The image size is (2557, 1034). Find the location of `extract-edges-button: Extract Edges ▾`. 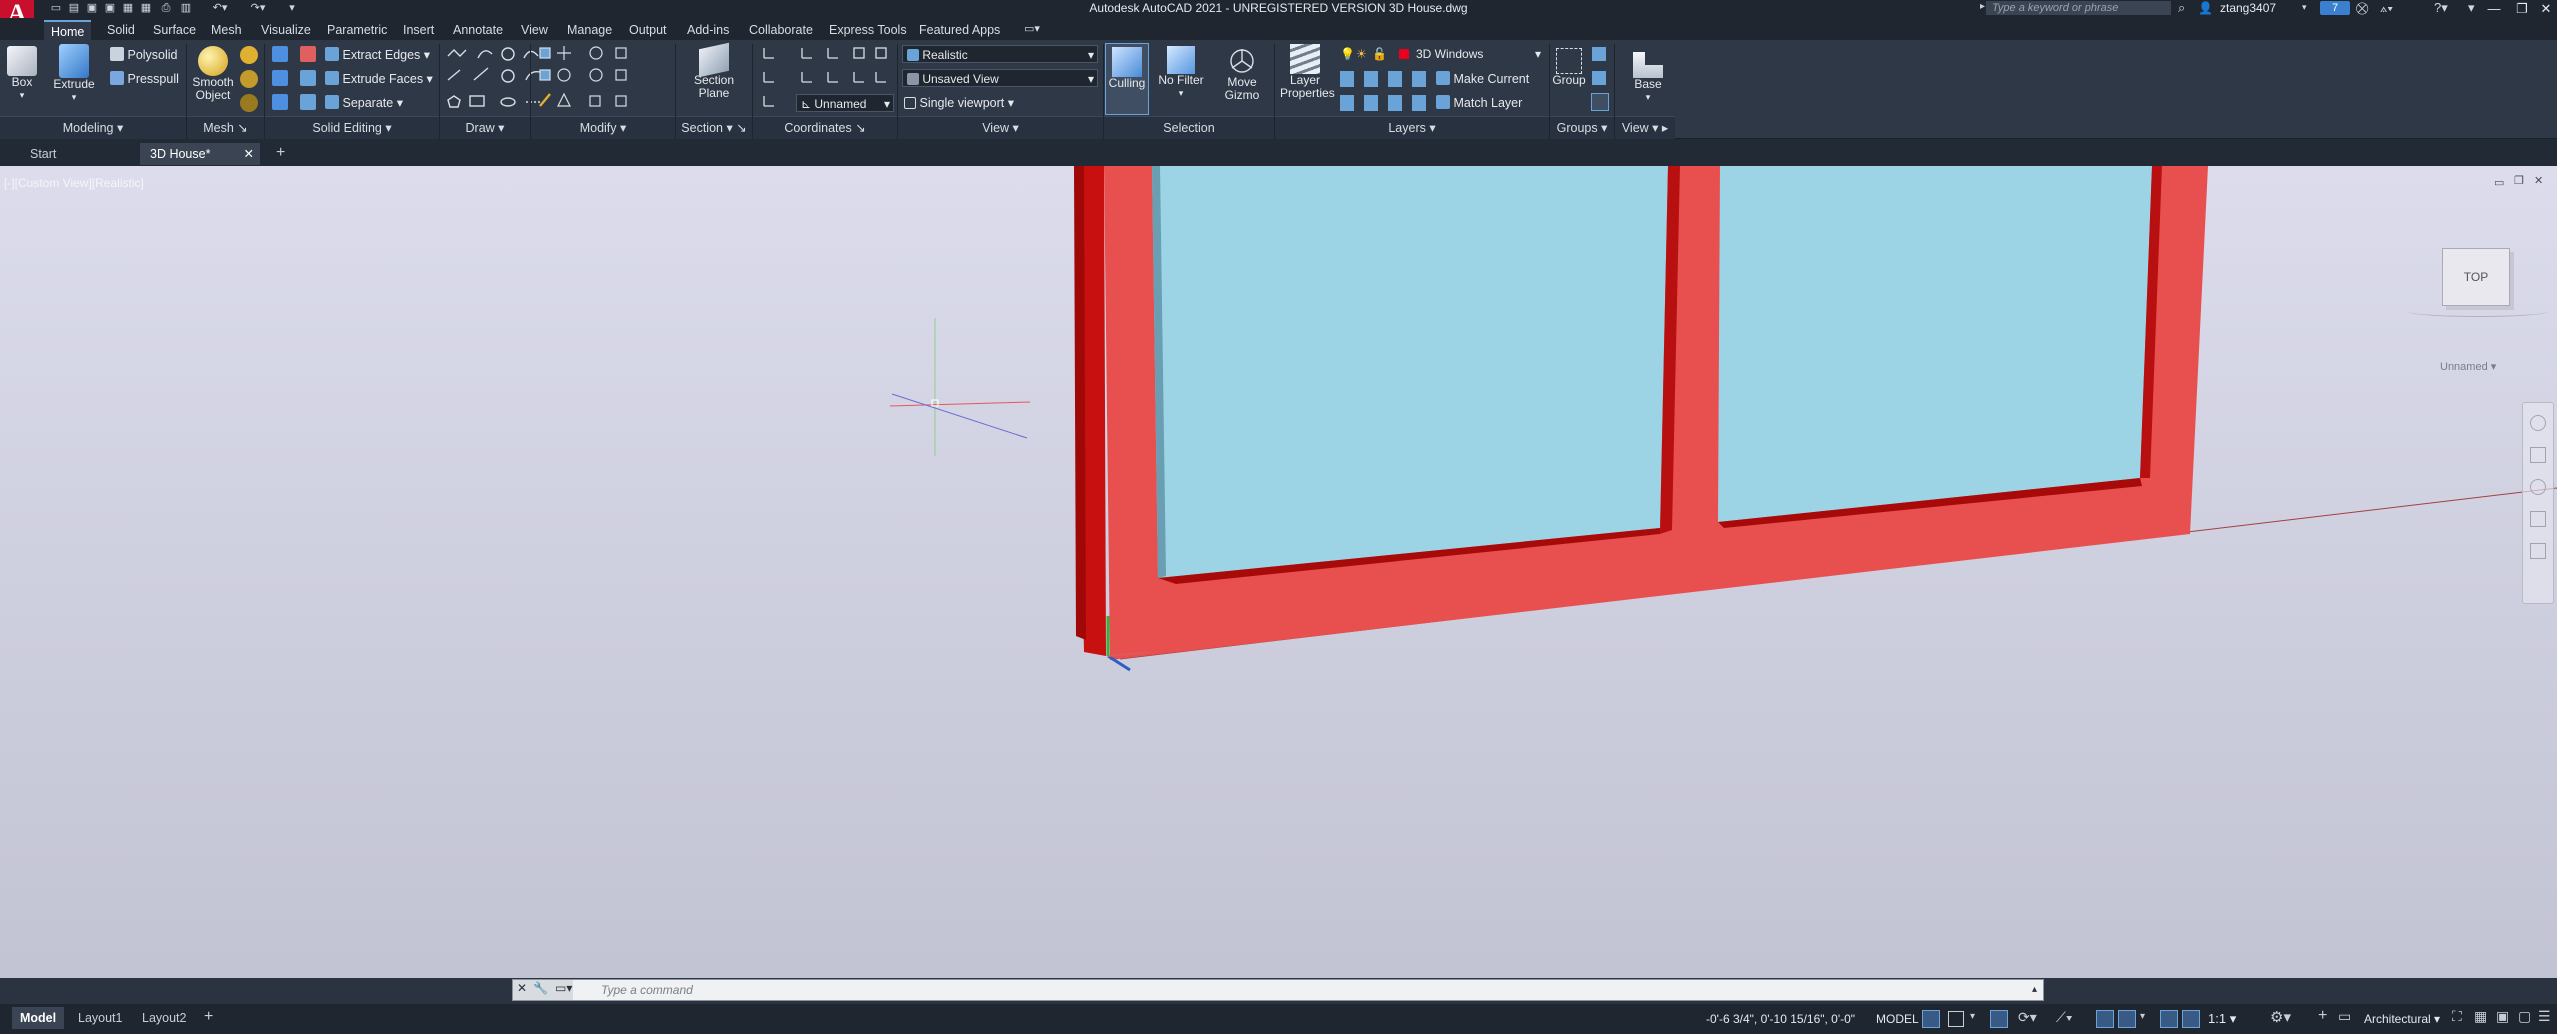

extract-edges-button: Extract Edges ▾ is located at coordinates (377, 55).